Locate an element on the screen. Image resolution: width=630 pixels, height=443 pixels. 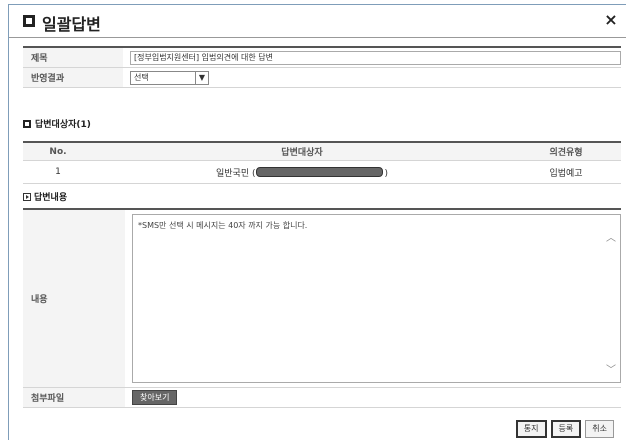
subject-cell is located at coordinates (372, 57).